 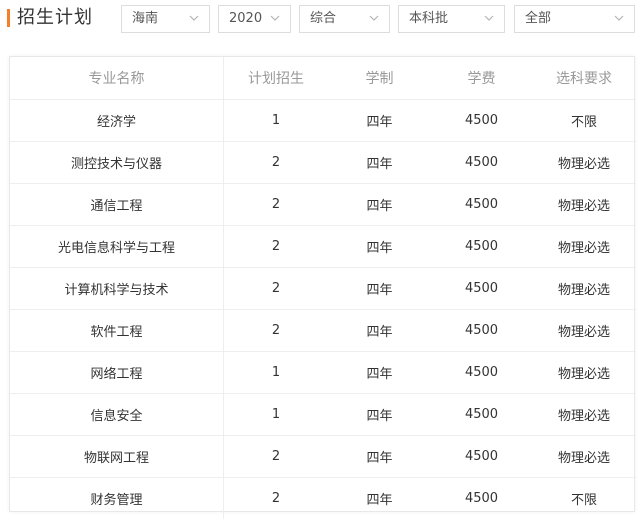 I want to click on table-row: 经济学 1 四年 4500 不限, so click(x=323, y=120).